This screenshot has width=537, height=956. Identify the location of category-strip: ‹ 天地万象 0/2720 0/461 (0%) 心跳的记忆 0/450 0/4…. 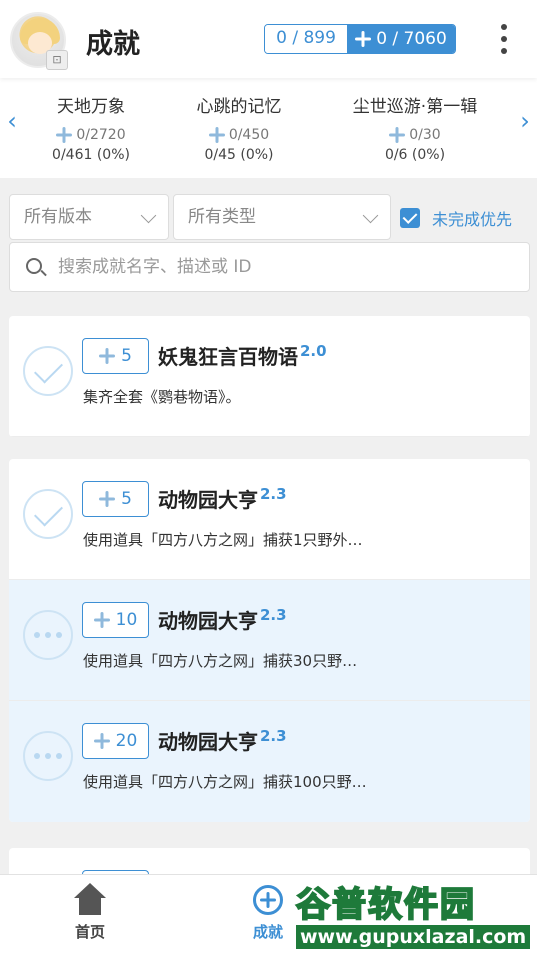
(268, 128).